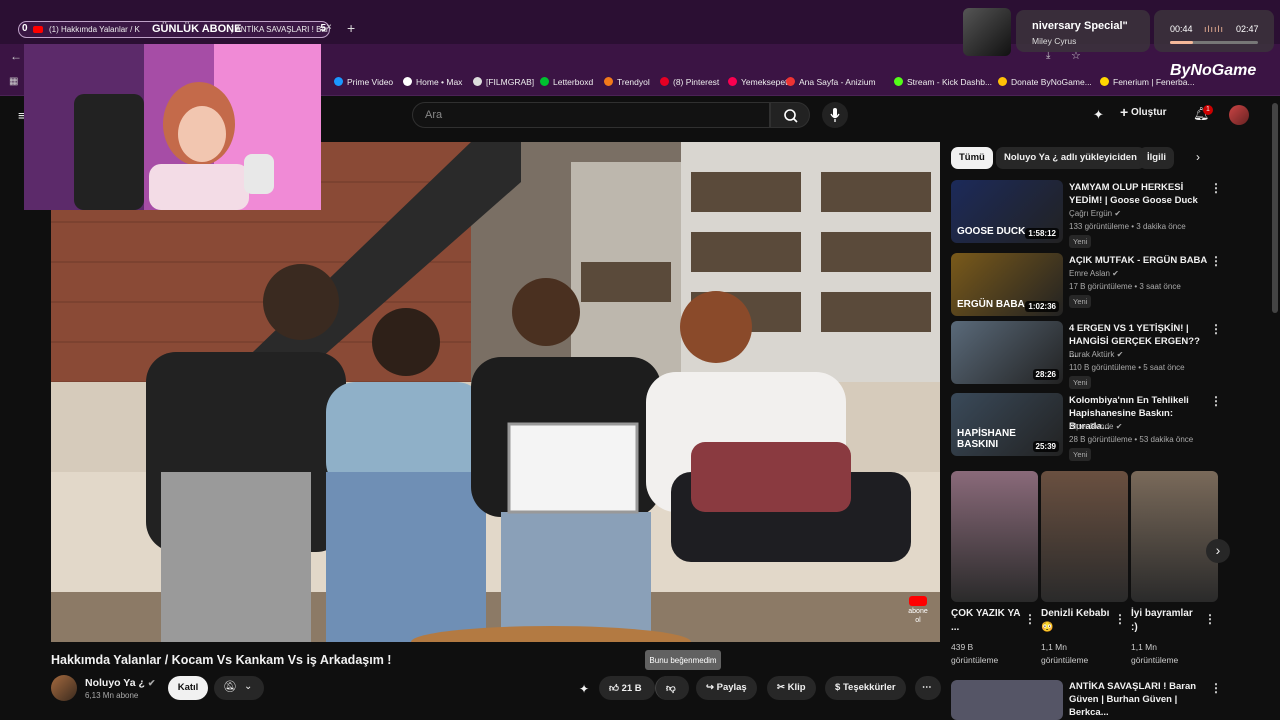 This screenshot has height=720, width=1280. What do you see at coordinates (918, 610) in the screenshot?
I see `subscribe-watermark: abone ol` at bounding box center [918, 610].